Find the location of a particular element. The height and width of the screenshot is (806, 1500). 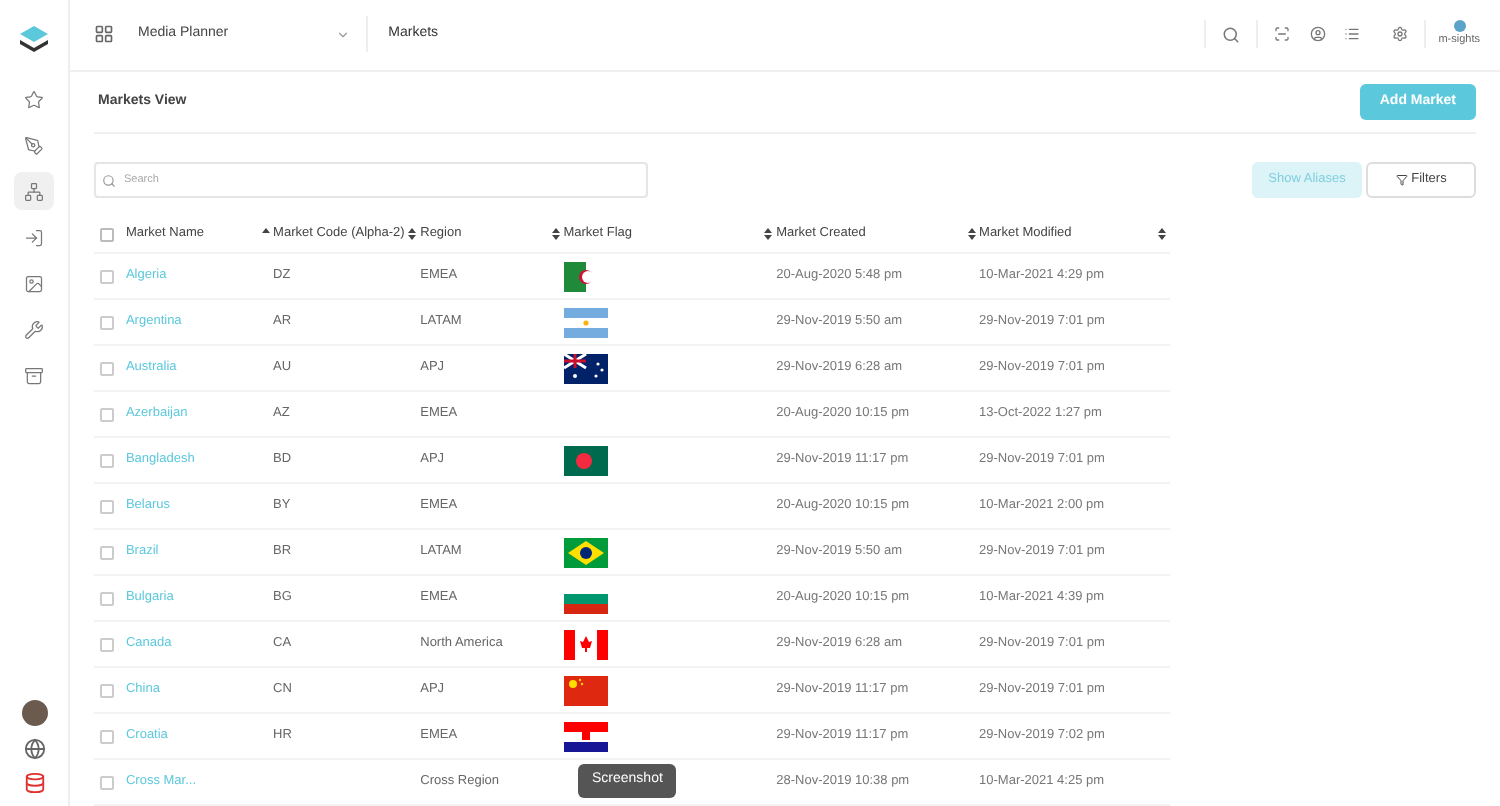

avatar is located at coordinates (34, 713).